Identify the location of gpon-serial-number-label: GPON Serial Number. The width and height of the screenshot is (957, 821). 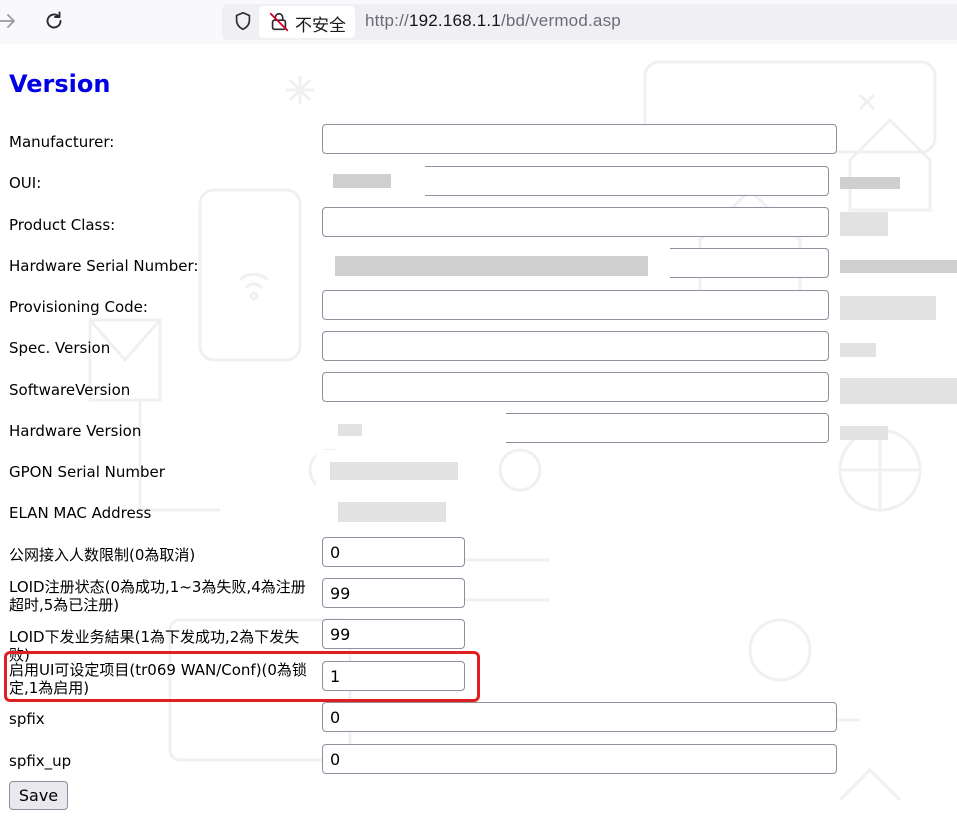
(87, 472).